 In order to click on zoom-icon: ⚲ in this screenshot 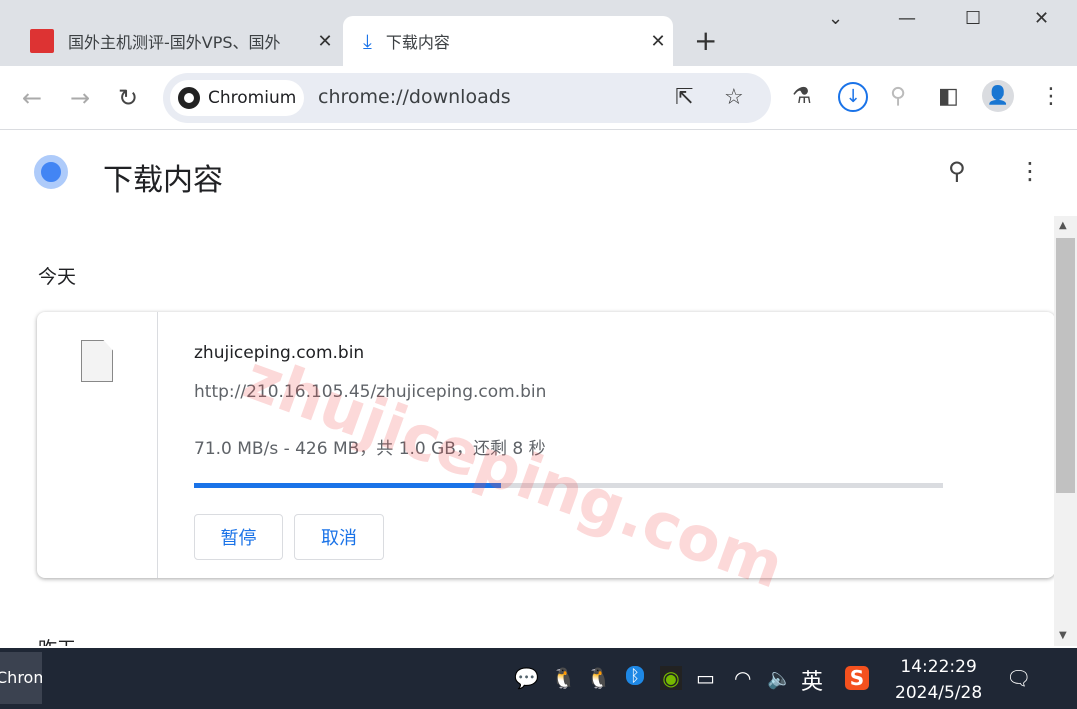, I will do `click(898, 96)`.